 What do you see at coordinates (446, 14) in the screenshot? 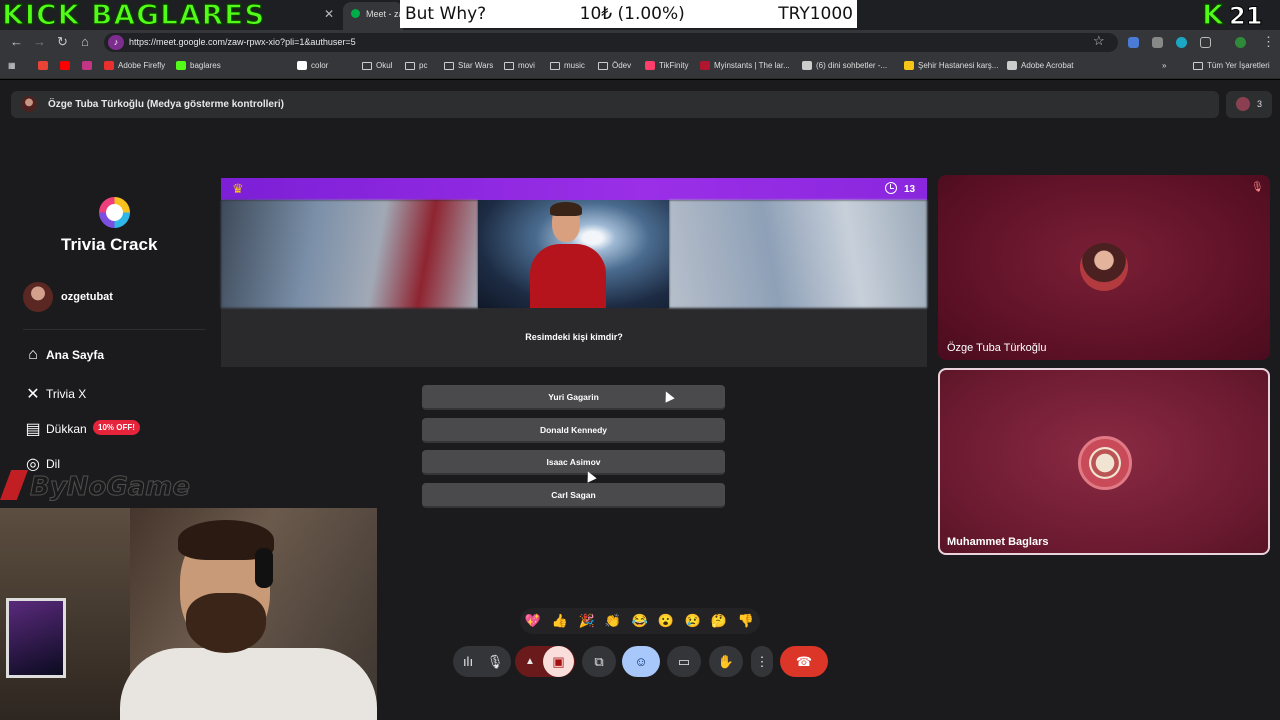
I see `ticker-label: But Why?` at bounding box center [446, 14].